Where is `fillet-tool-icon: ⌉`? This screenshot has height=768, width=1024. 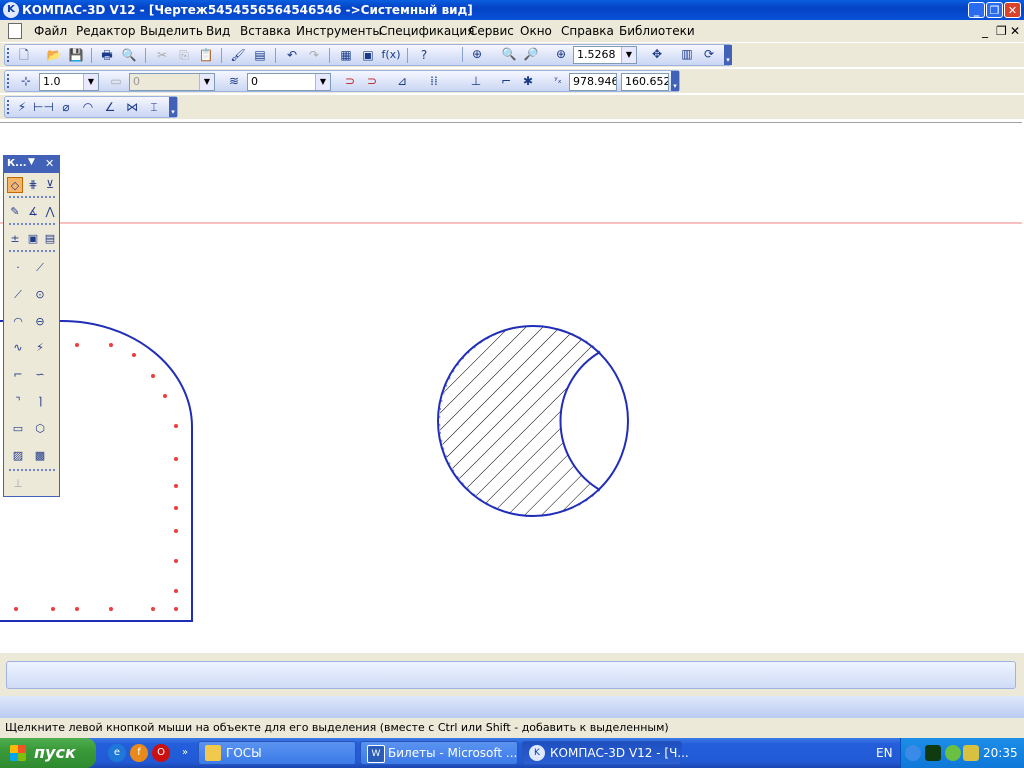
fillet-tool-icon: ⌉ is located at coordinates (40, 402).